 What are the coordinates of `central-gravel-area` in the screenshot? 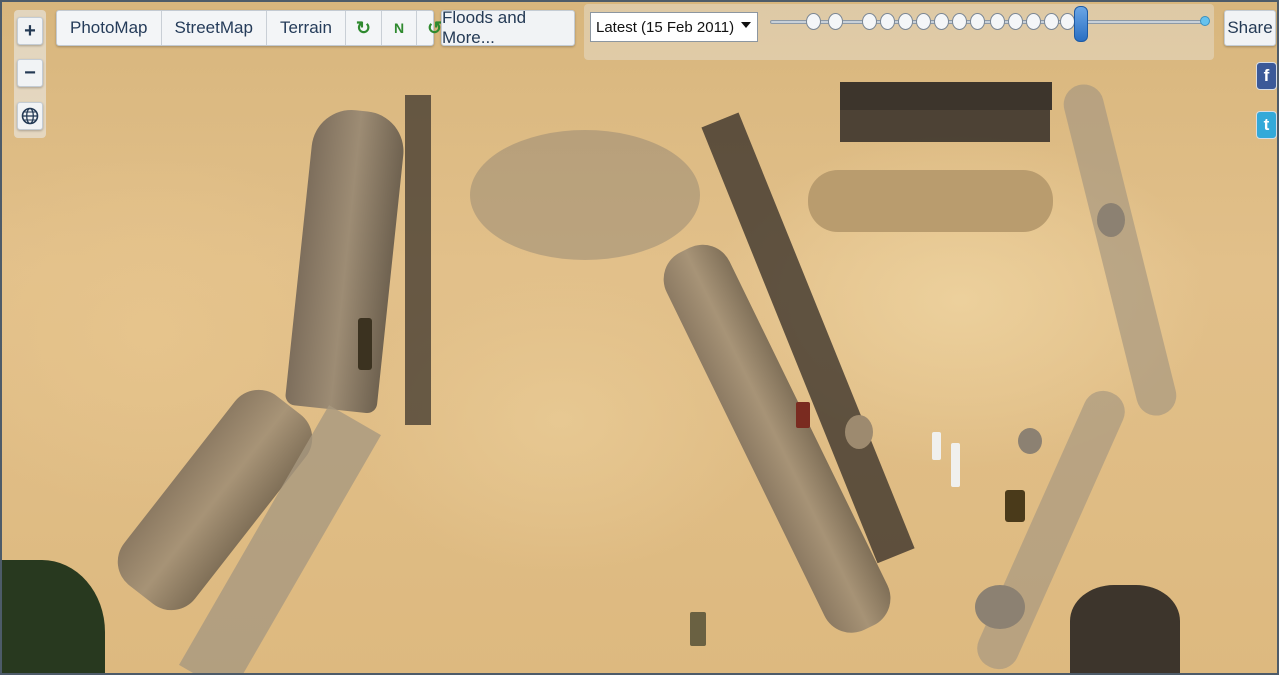 It's located at (585, 195).